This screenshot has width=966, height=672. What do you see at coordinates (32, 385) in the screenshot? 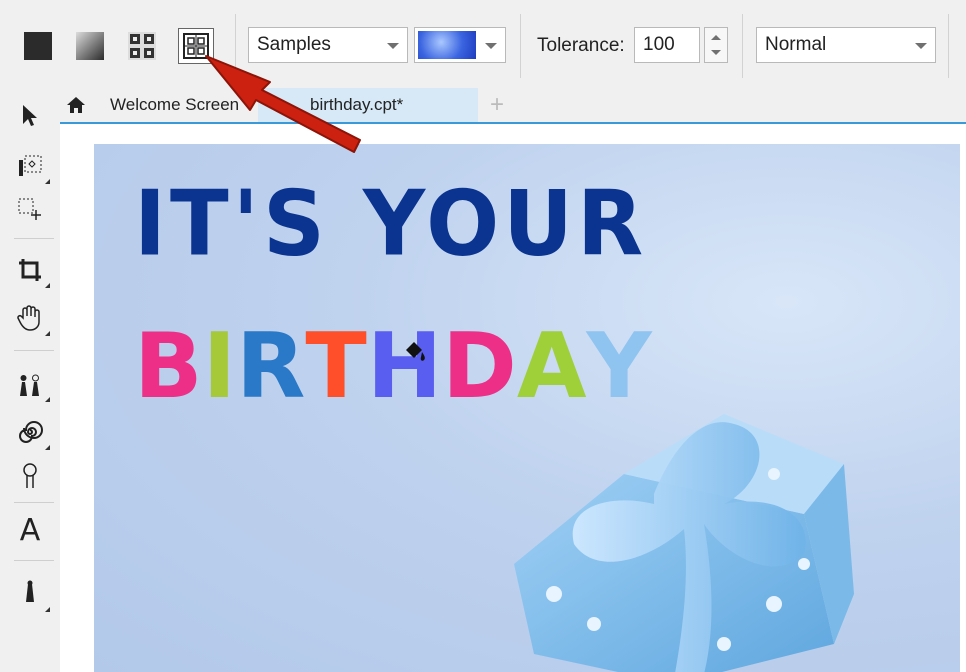
I see `clone-icon` at bounding box center [32, 385].